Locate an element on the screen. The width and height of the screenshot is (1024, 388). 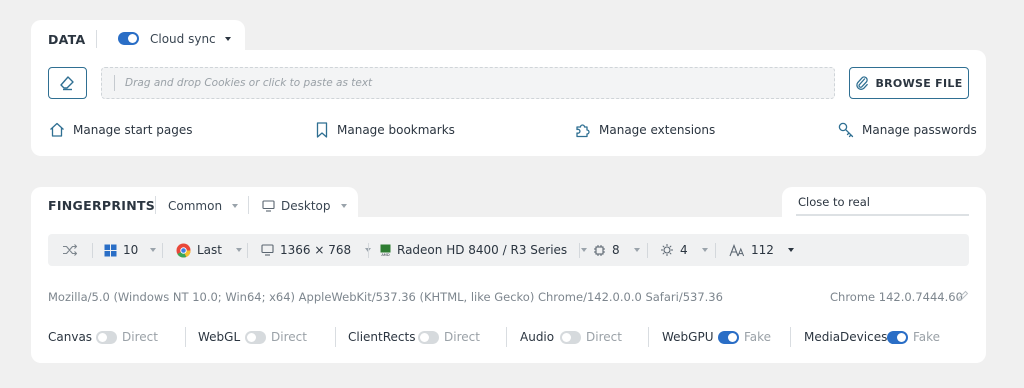
cpu-cores-value: 8 is located at coordinates (616, 250).